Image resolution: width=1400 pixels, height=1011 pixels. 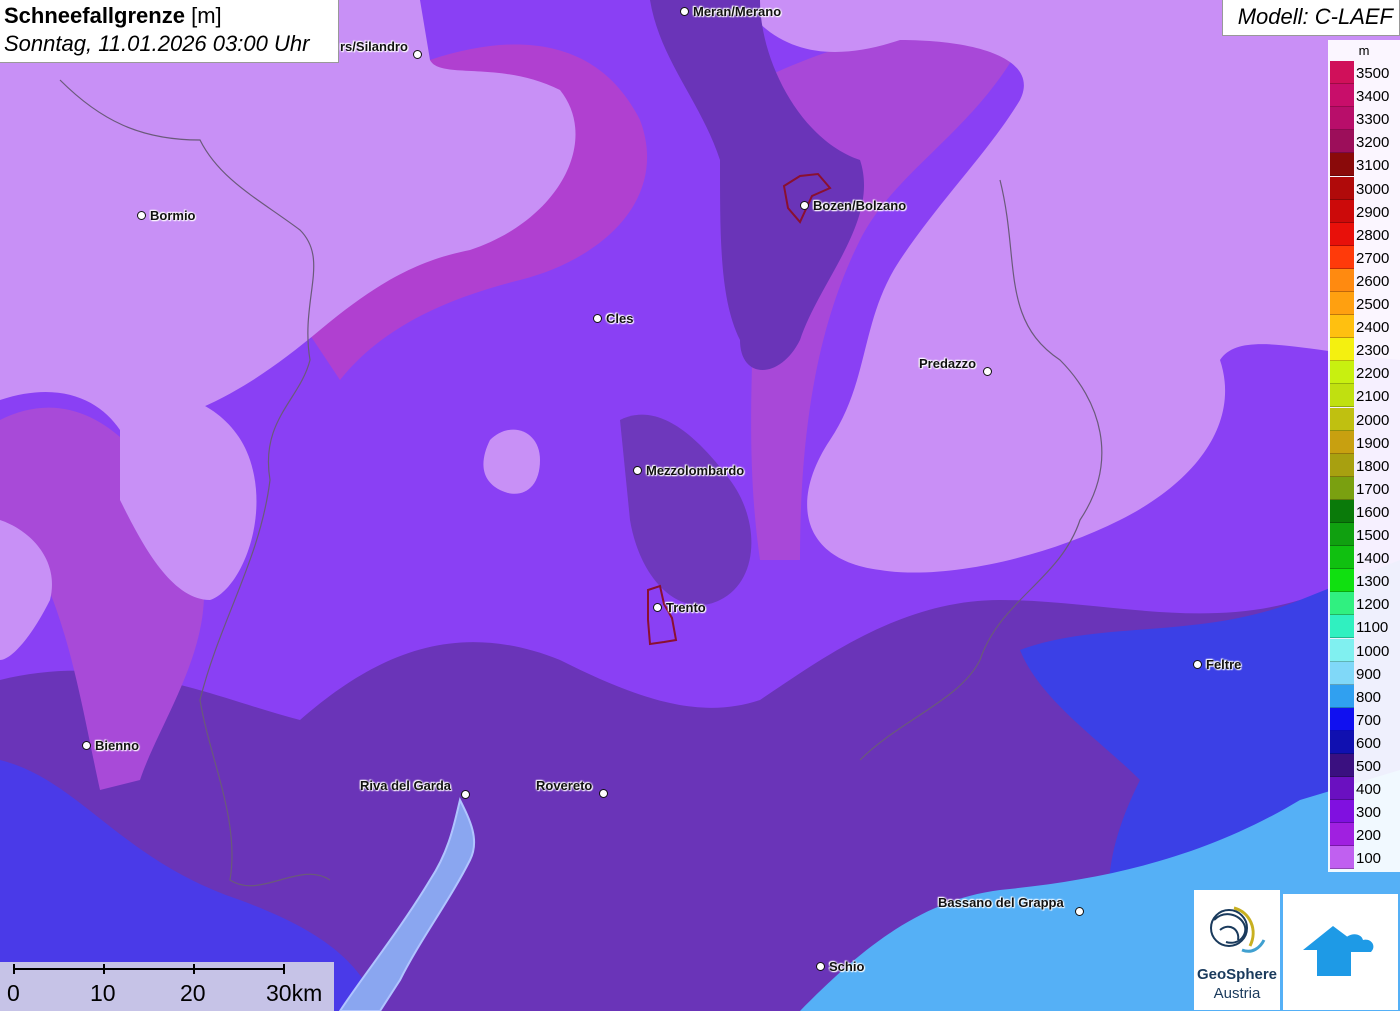 I want to click on legend-value: 1200, so click(x=1373, y=605).